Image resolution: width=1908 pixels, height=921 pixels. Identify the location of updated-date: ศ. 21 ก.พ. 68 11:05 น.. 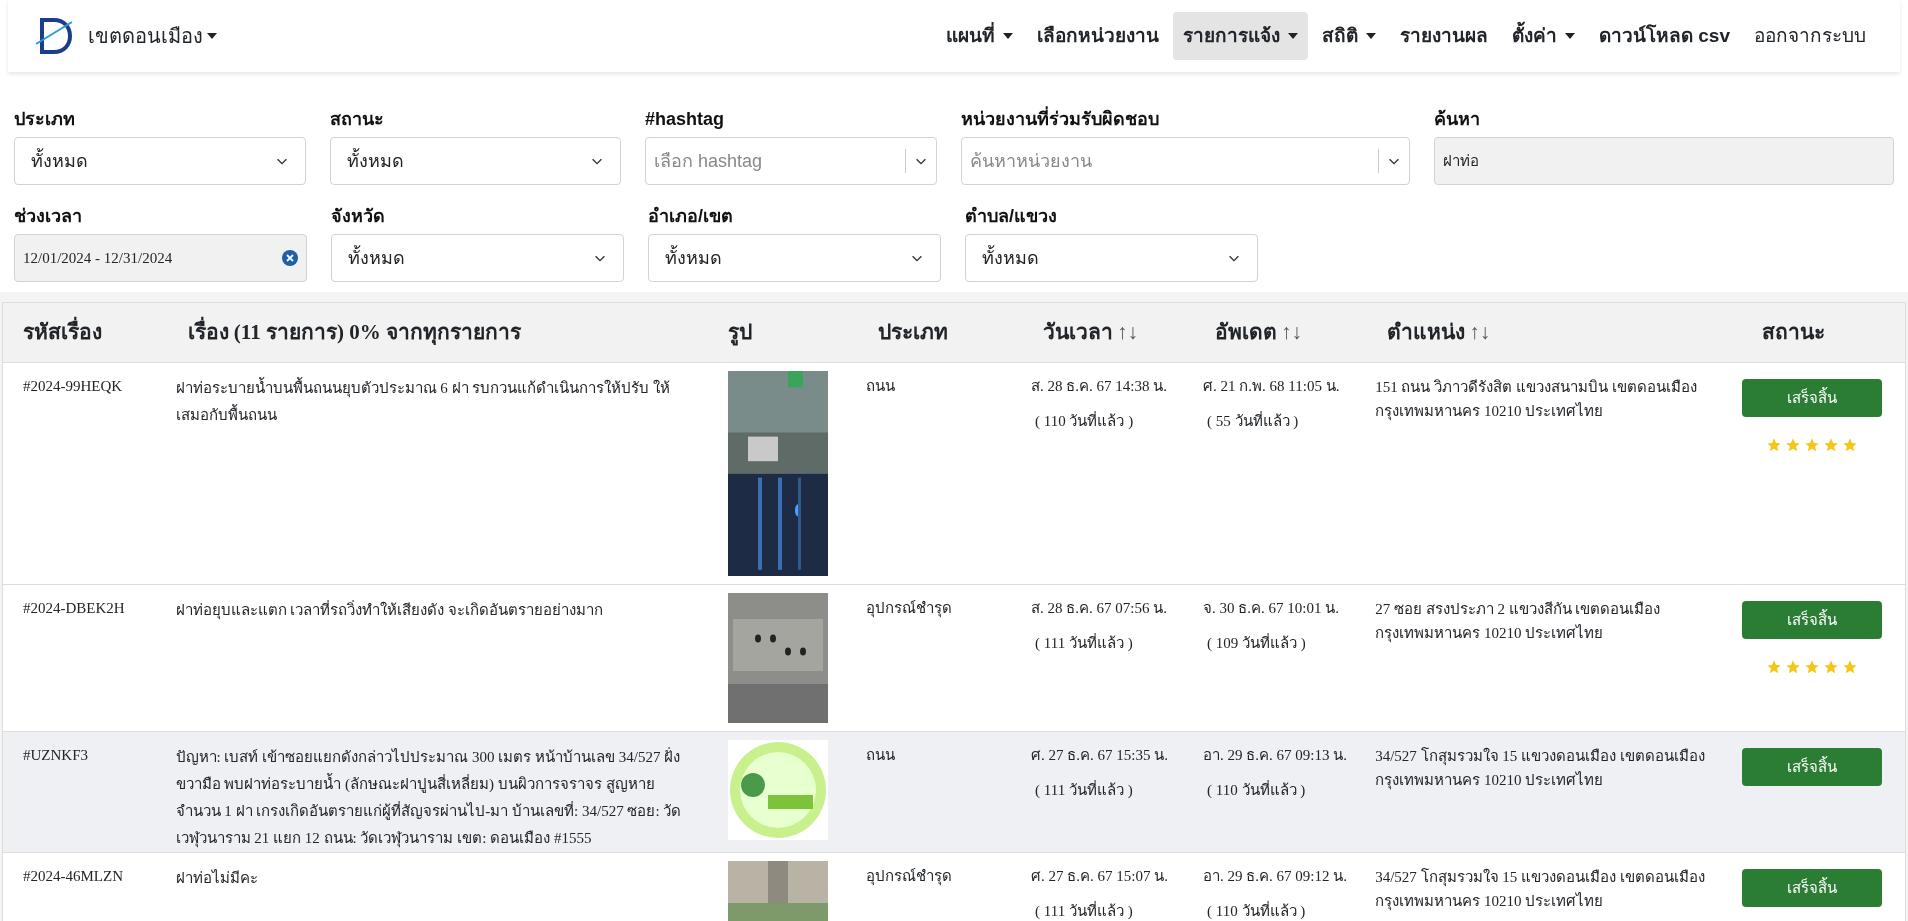
(1272, 386).